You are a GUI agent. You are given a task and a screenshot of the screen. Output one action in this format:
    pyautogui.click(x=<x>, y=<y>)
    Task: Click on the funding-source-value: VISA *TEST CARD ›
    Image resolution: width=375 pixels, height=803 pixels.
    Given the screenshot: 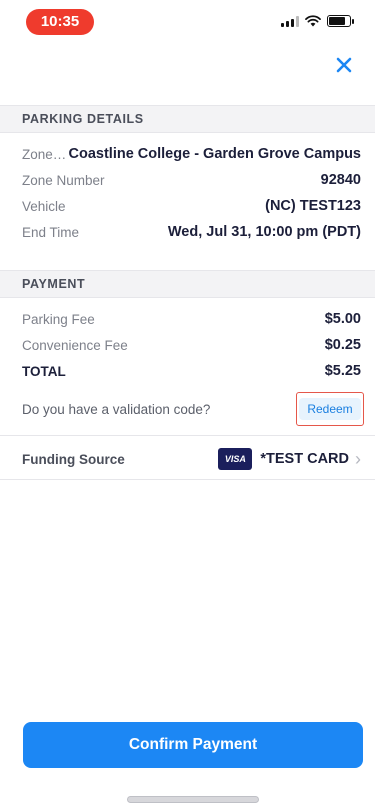 What is the action you would take?
    pyautogui.click(x=289, y=459)
    